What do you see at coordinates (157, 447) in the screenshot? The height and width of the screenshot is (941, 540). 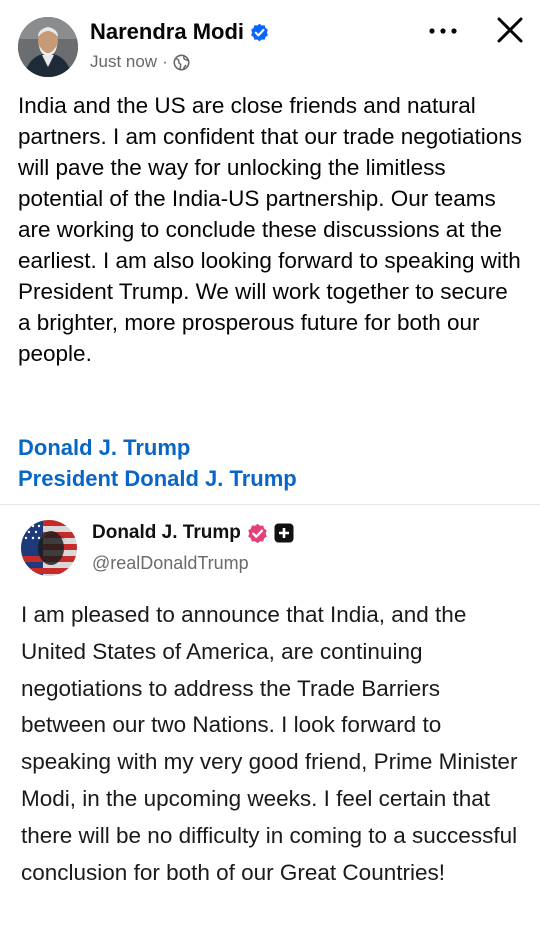 I see `tag-link-donald-j-trump: Donald J. Trump` at bounding box center [157, 447].